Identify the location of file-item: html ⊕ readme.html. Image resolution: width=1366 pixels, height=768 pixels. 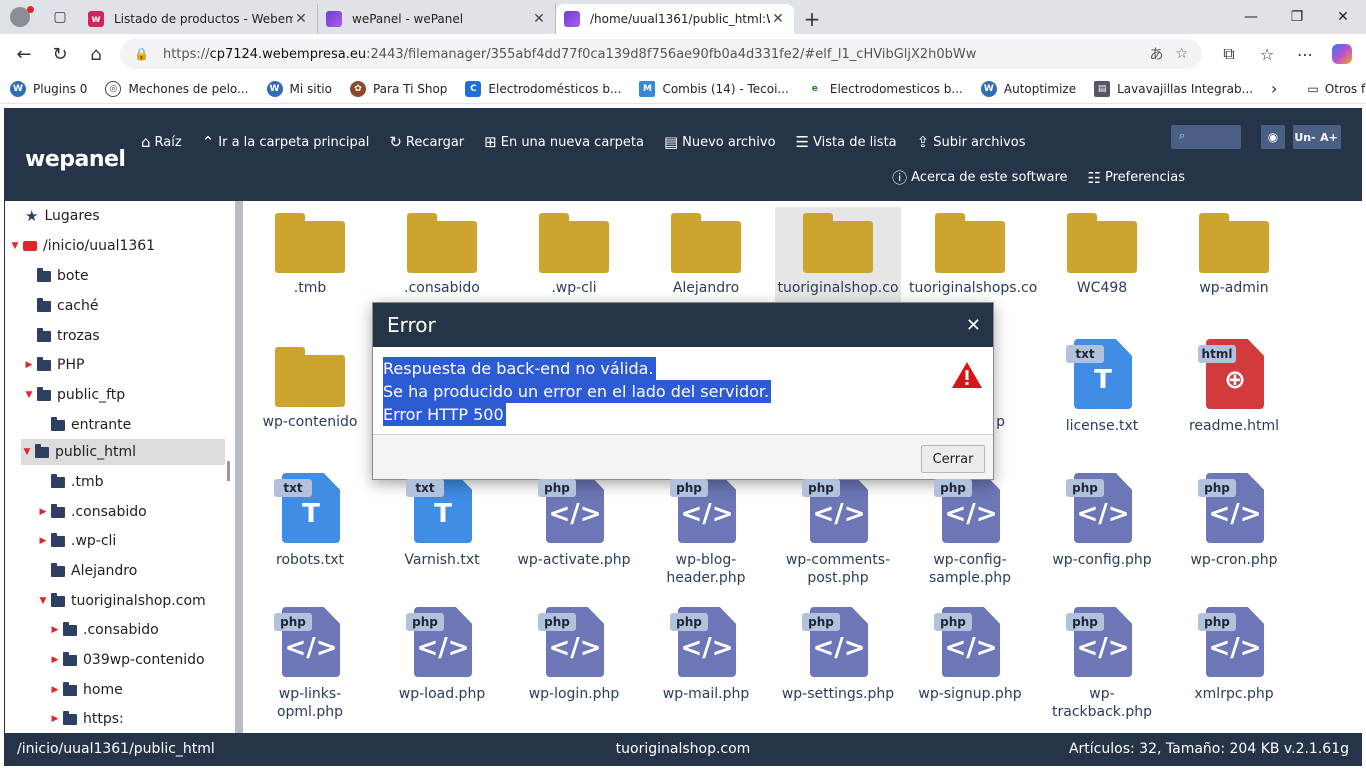
(1234, 385).